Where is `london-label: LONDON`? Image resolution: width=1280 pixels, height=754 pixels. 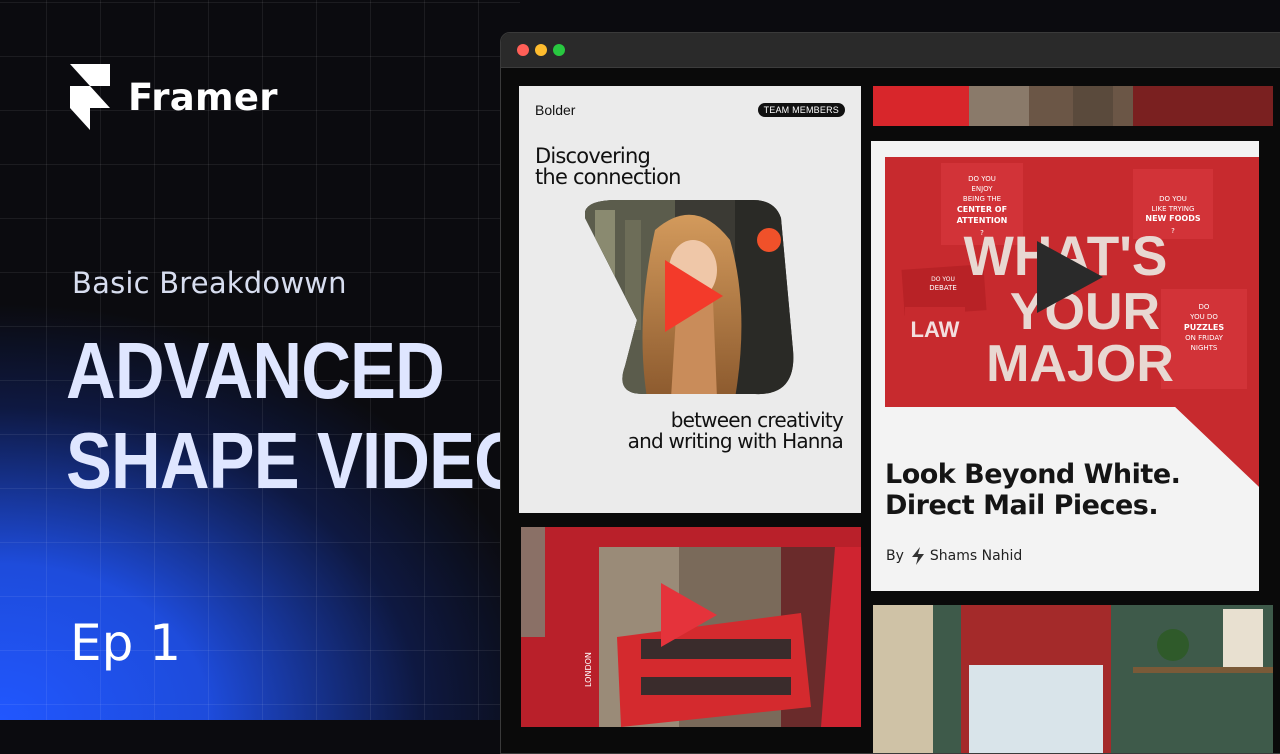
london-label: LONDON is located at coordinates (588, 669).